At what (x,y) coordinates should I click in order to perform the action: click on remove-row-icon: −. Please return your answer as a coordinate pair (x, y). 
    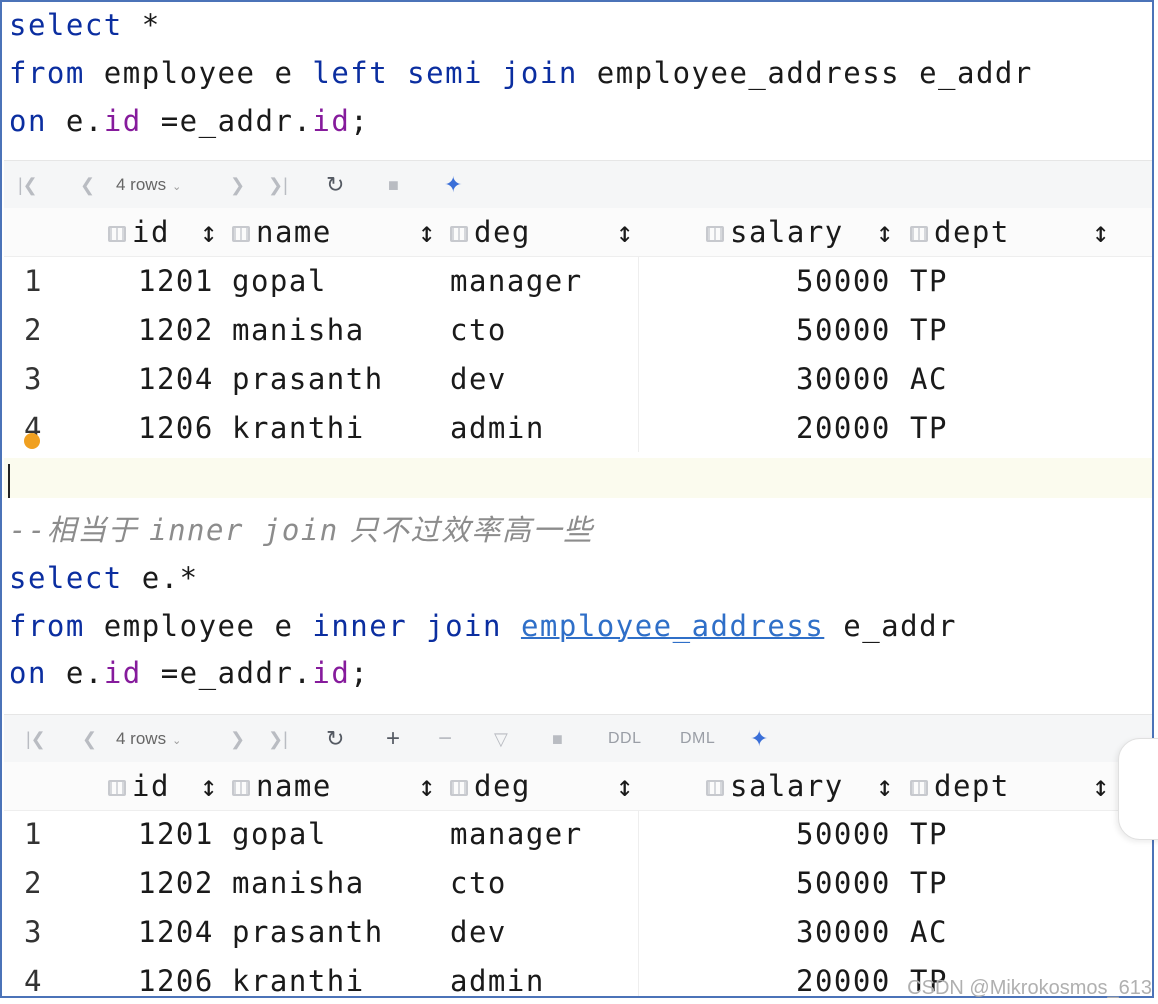
    Looking at the image, I should click on (445, 739).